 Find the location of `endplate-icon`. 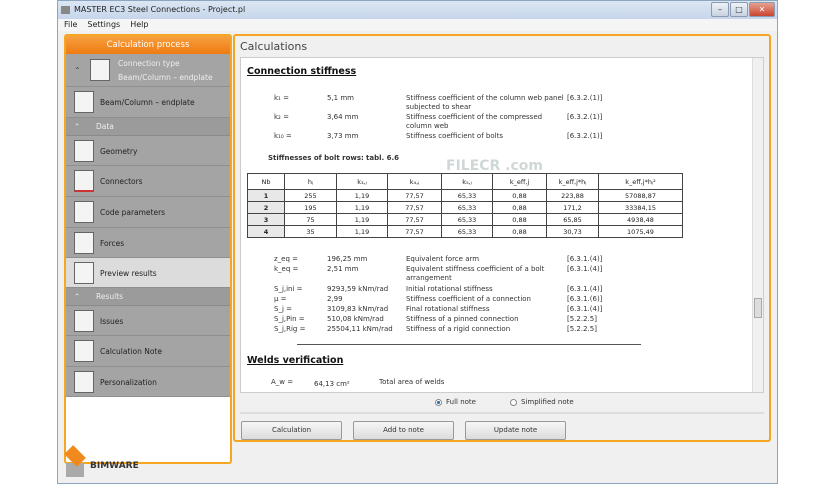

endplate-icon is located at coordinates (84, 102).